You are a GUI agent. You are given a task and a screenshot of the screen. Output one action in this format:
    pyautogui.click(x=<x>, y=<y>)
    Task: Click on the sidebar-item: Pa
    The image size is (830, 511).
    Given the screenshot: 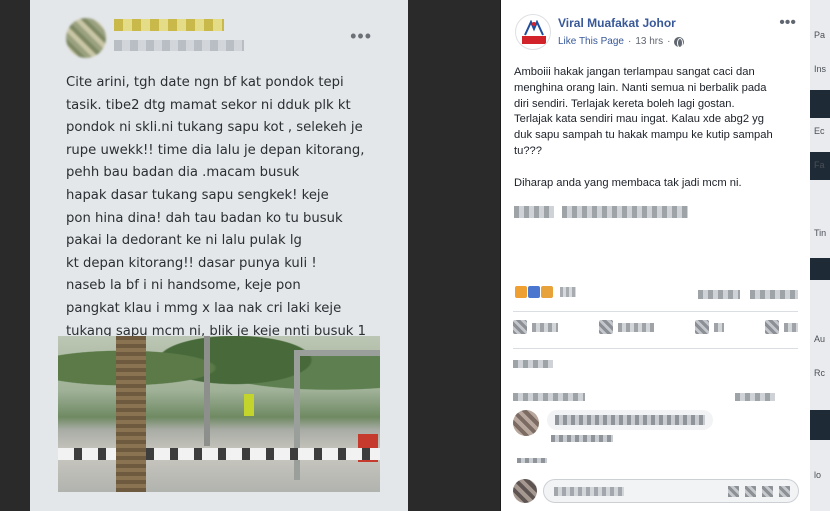 What is the action you would take?
    pyautogui.click(x=819, y=35)
    